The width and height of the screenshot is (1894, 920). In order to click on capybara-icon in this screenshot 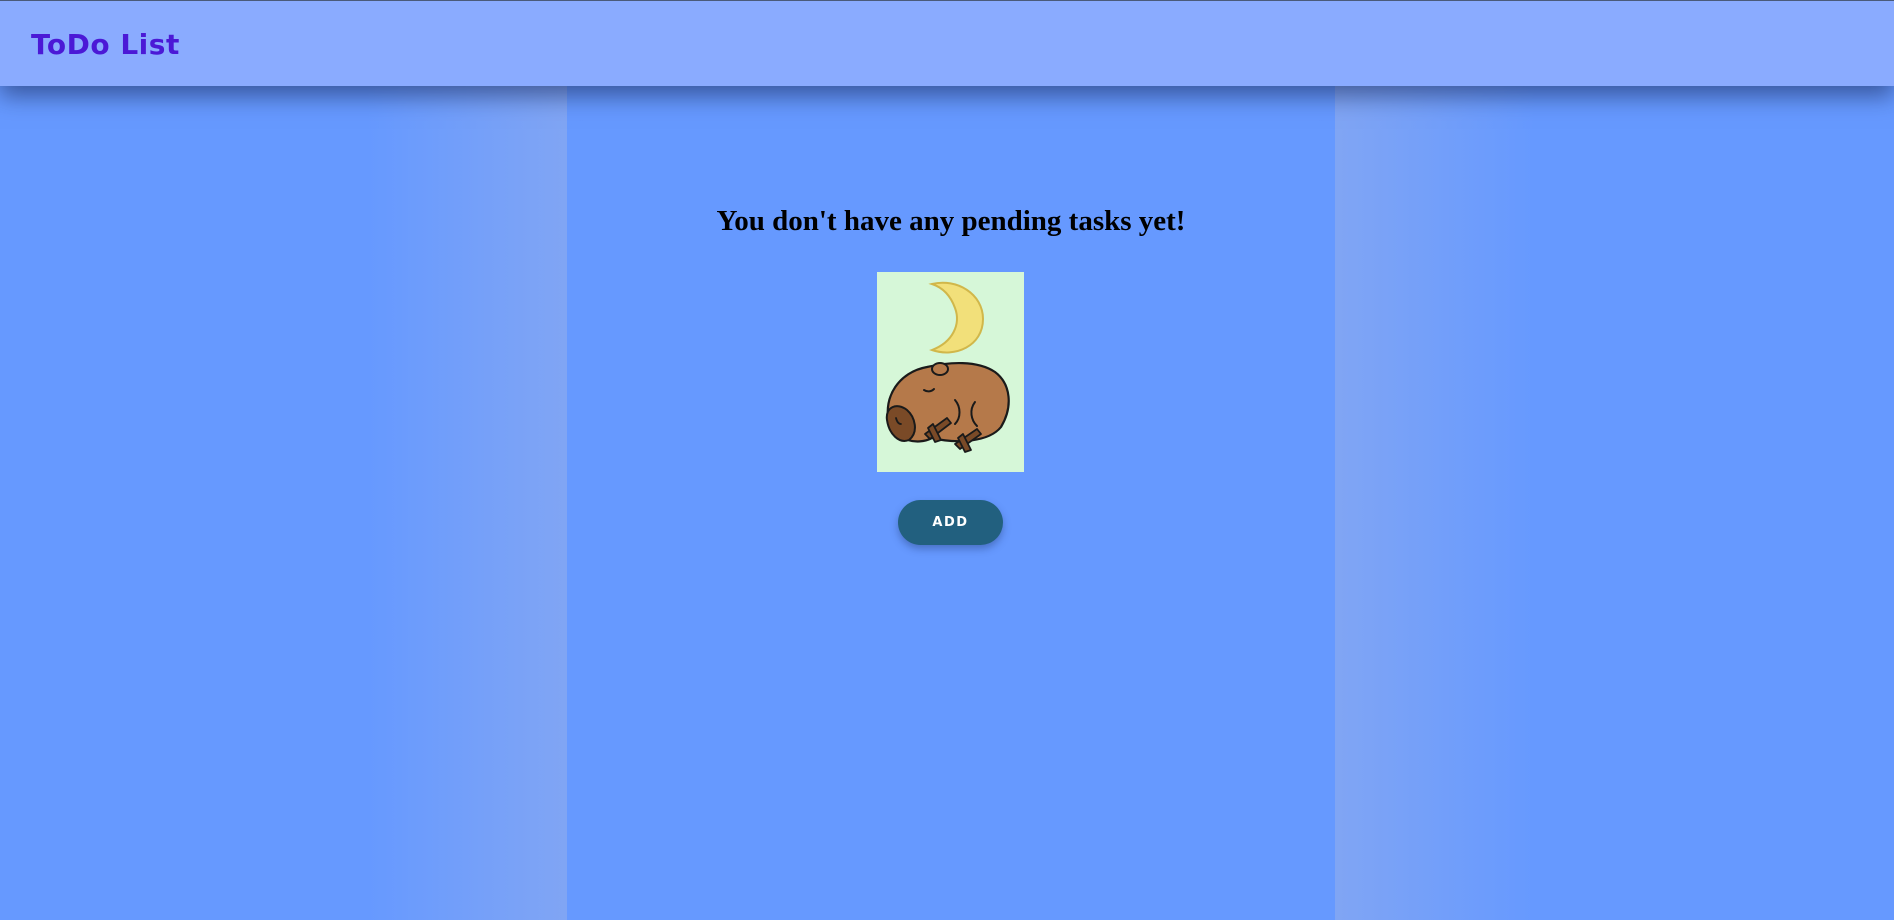, I will do `click(947, 407)`.